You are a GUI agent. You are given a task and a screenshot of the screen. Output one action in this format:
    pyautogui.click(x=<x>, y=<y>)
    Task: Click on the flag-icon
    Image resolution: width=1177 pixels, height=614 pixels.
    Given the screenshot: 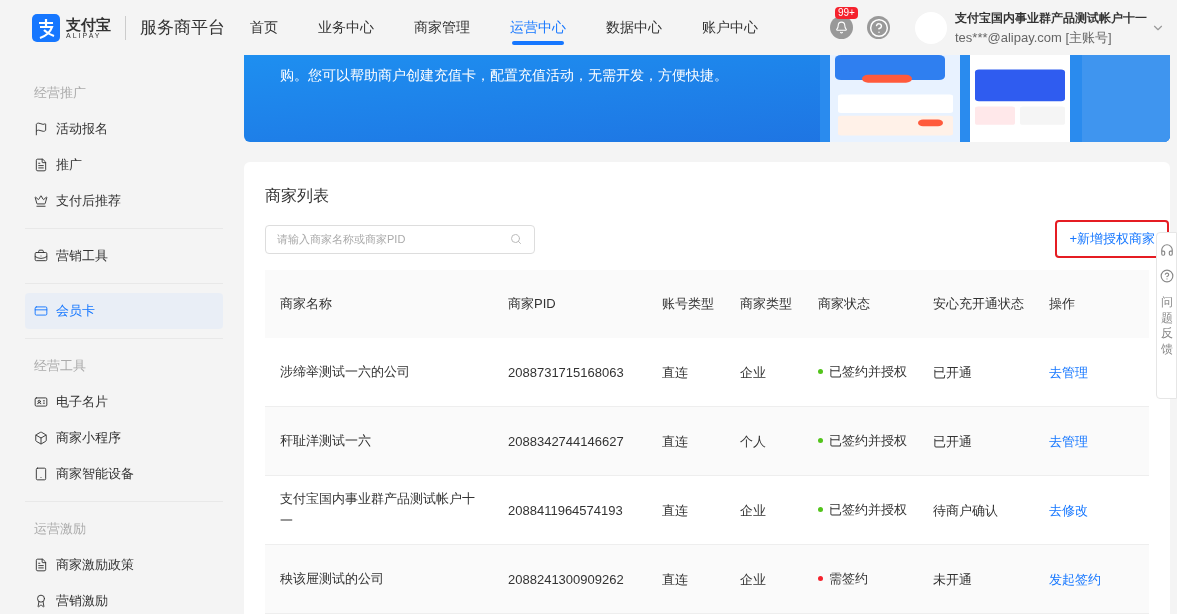 What is the action you would take?
    pyautogui.click(x=41, y=129)
    